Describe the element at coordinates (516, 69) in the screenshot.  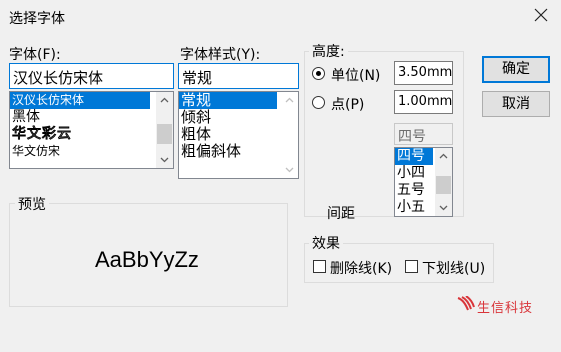
I see `ok-button: 确定` at that location.